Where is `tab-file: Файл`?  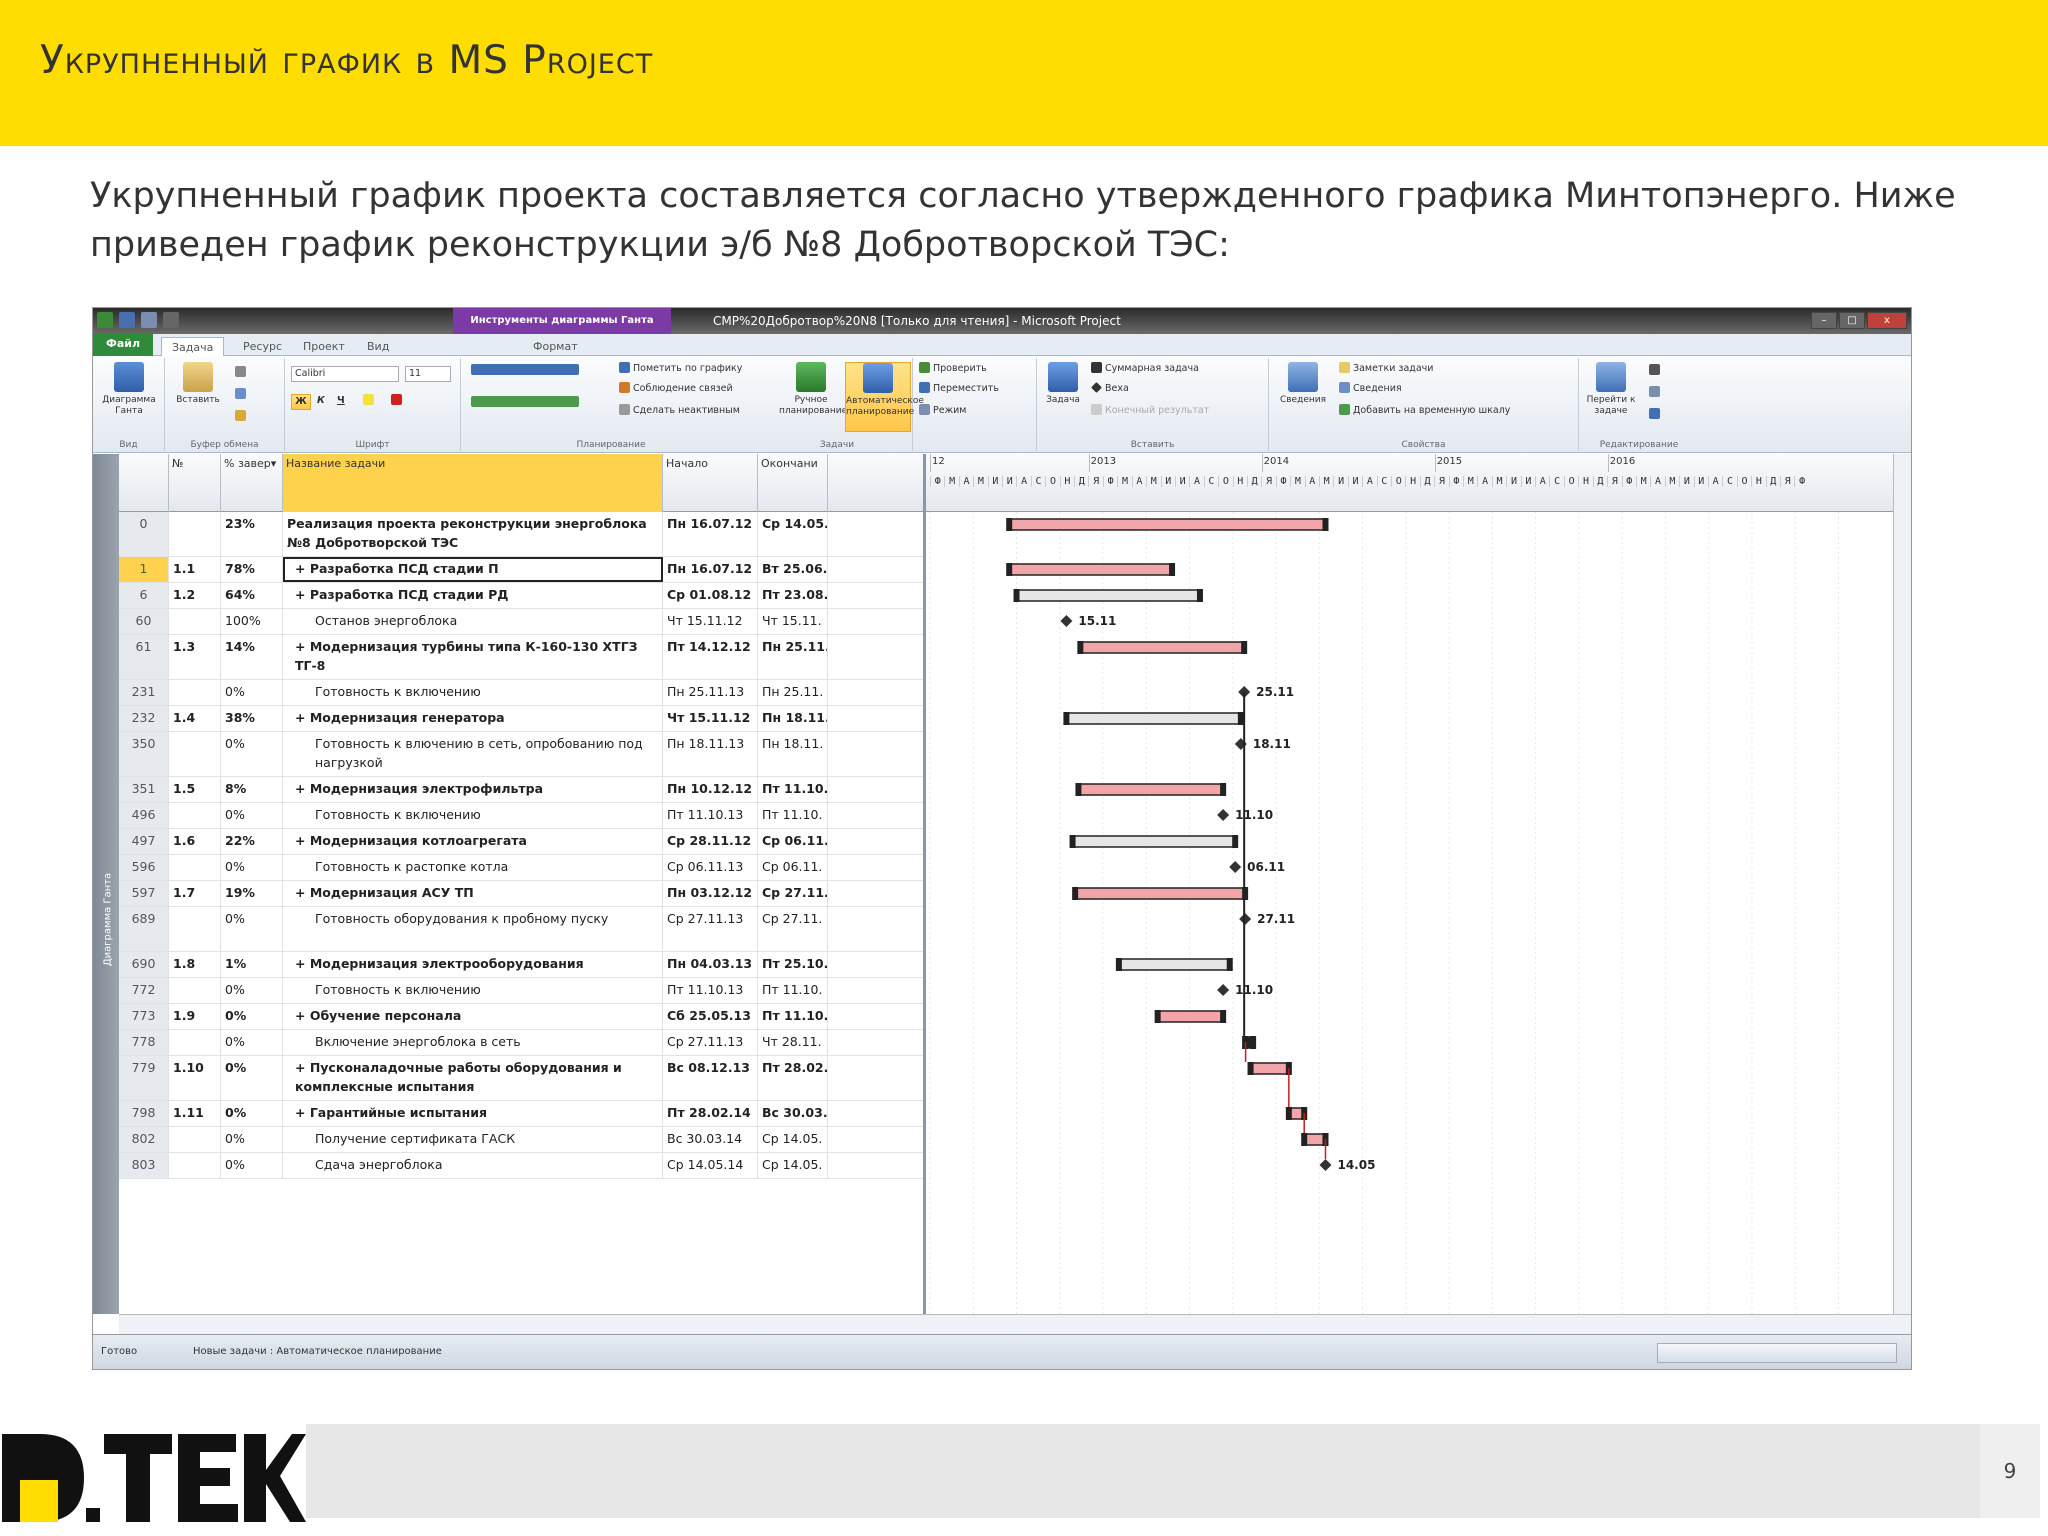 tab-file: Файл is located at coordinates (123, 345).